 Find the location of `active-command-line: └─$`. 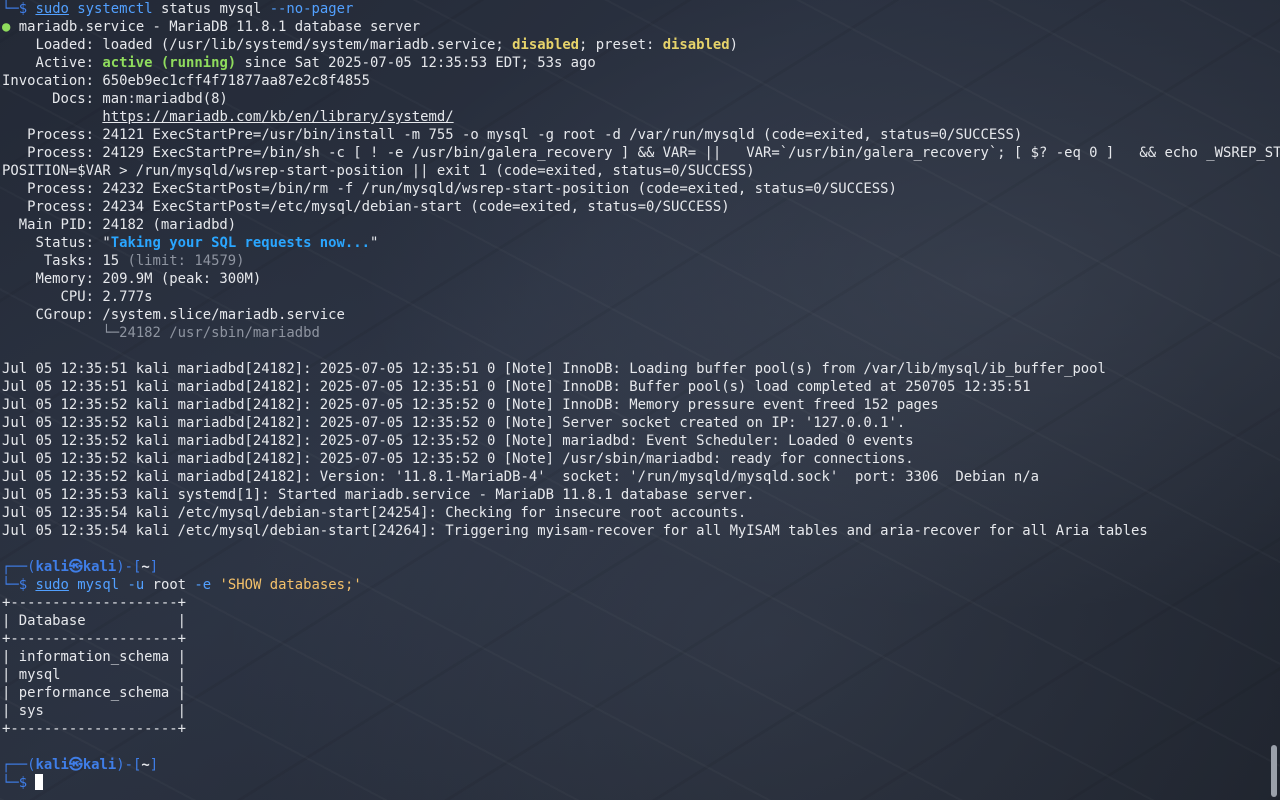

active-command-line: └─$ is located at coordinates (23, 783).